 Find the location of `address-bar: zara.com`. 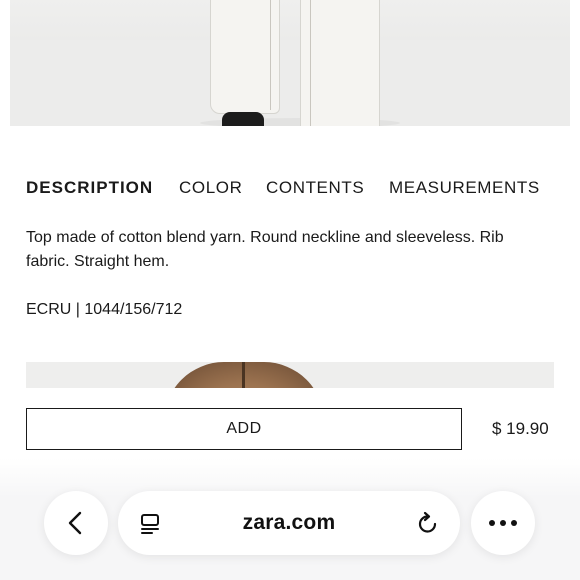

address-bar: zara.com is located at coordinates (289, 523).